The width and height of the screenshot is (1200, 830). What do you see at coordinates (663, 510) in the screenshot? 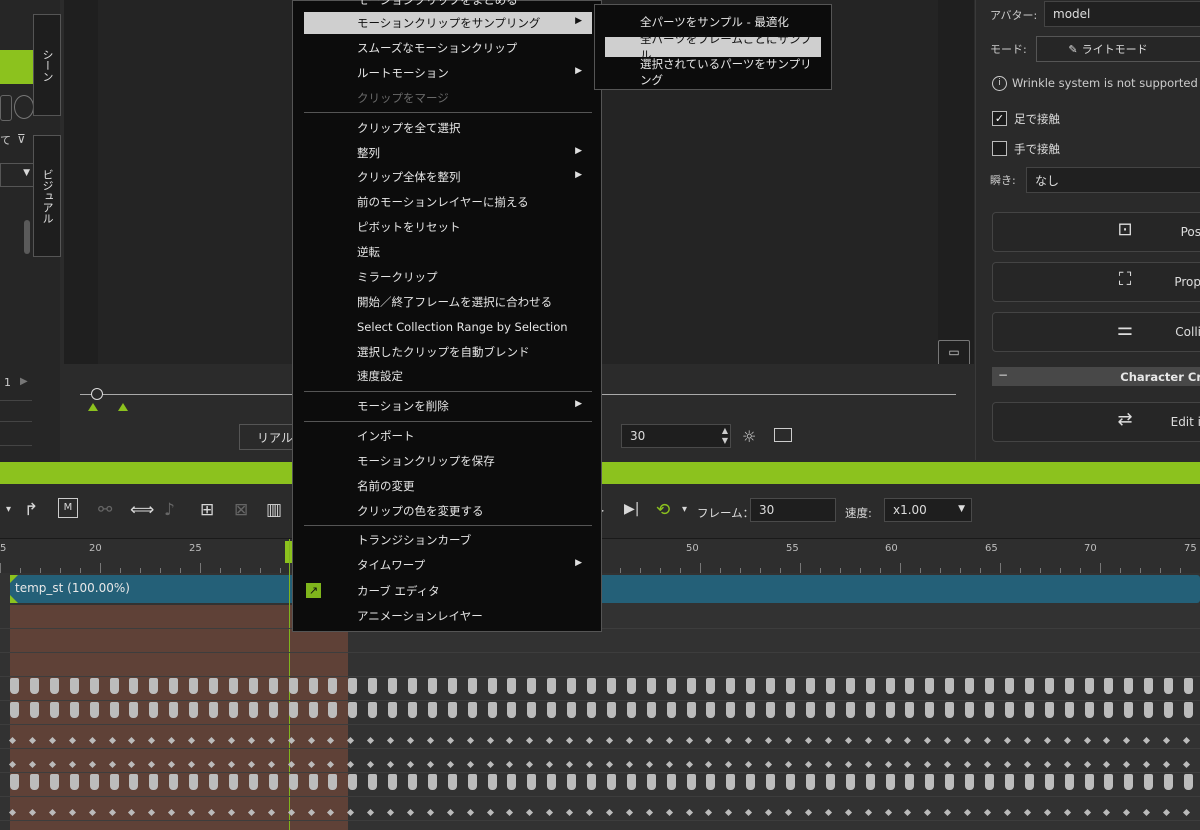
I see `loop-icon: ⟲` at bounding box center [663, 510].